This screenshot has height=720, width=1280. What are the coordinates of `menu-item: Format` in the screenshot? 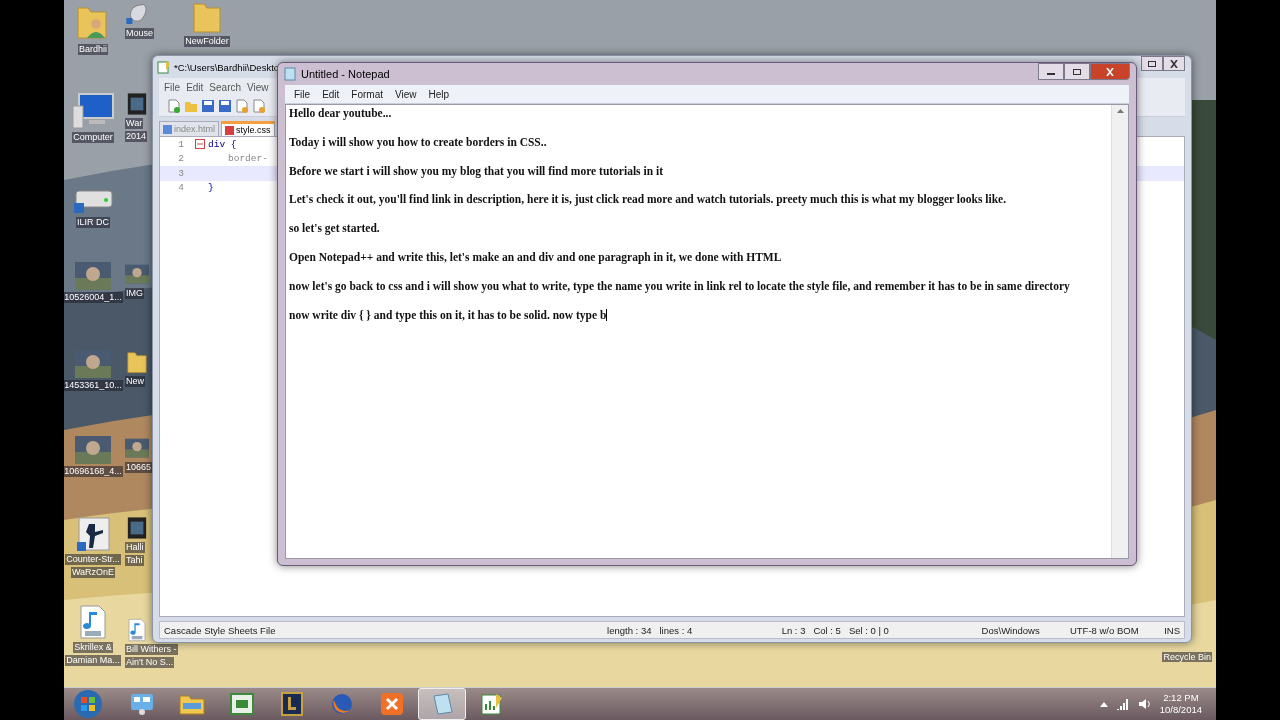 It's located at (367, 94).